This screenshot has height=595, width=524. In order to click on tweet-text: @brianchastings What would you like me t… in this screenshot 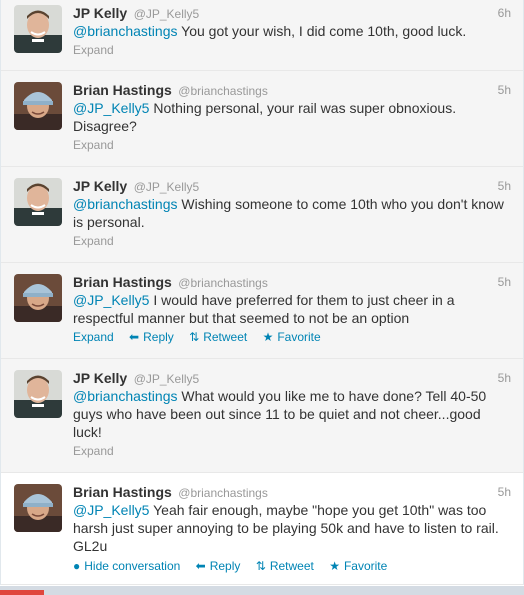, I will do `click(292, 414)`.